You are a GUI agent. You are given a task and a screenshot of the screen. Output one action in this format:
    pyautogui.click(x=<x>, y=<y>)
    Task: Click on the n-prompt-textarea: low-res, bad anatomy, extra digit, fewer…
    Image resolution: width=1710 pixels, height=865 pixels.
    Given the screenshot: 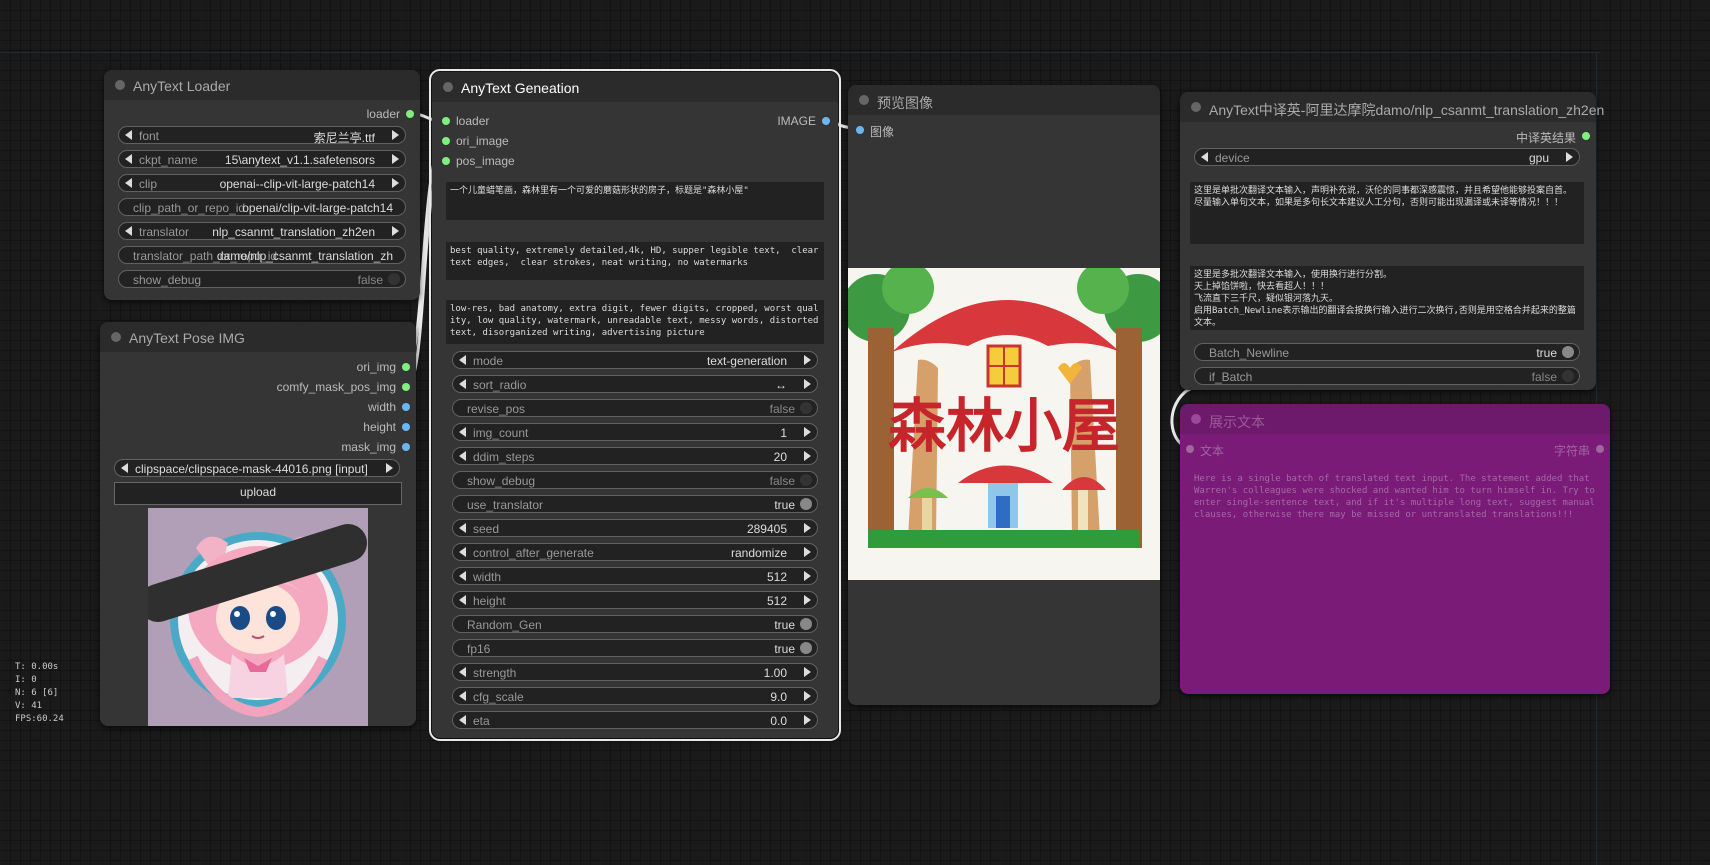 What is the action you would take?
    pyautogui.click(x=635, y=322)
    